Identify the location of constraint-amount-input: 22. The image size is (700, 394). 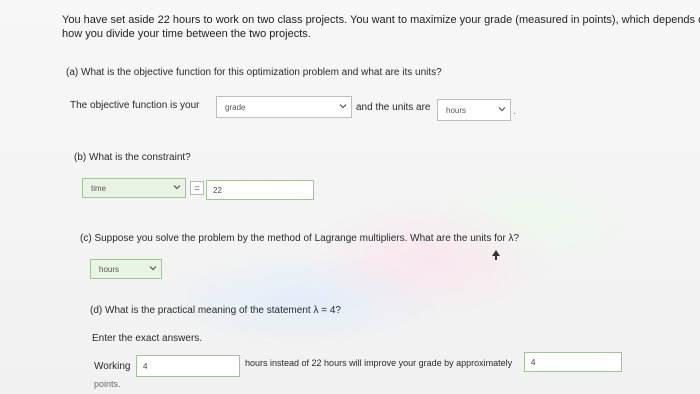
(260, 190).